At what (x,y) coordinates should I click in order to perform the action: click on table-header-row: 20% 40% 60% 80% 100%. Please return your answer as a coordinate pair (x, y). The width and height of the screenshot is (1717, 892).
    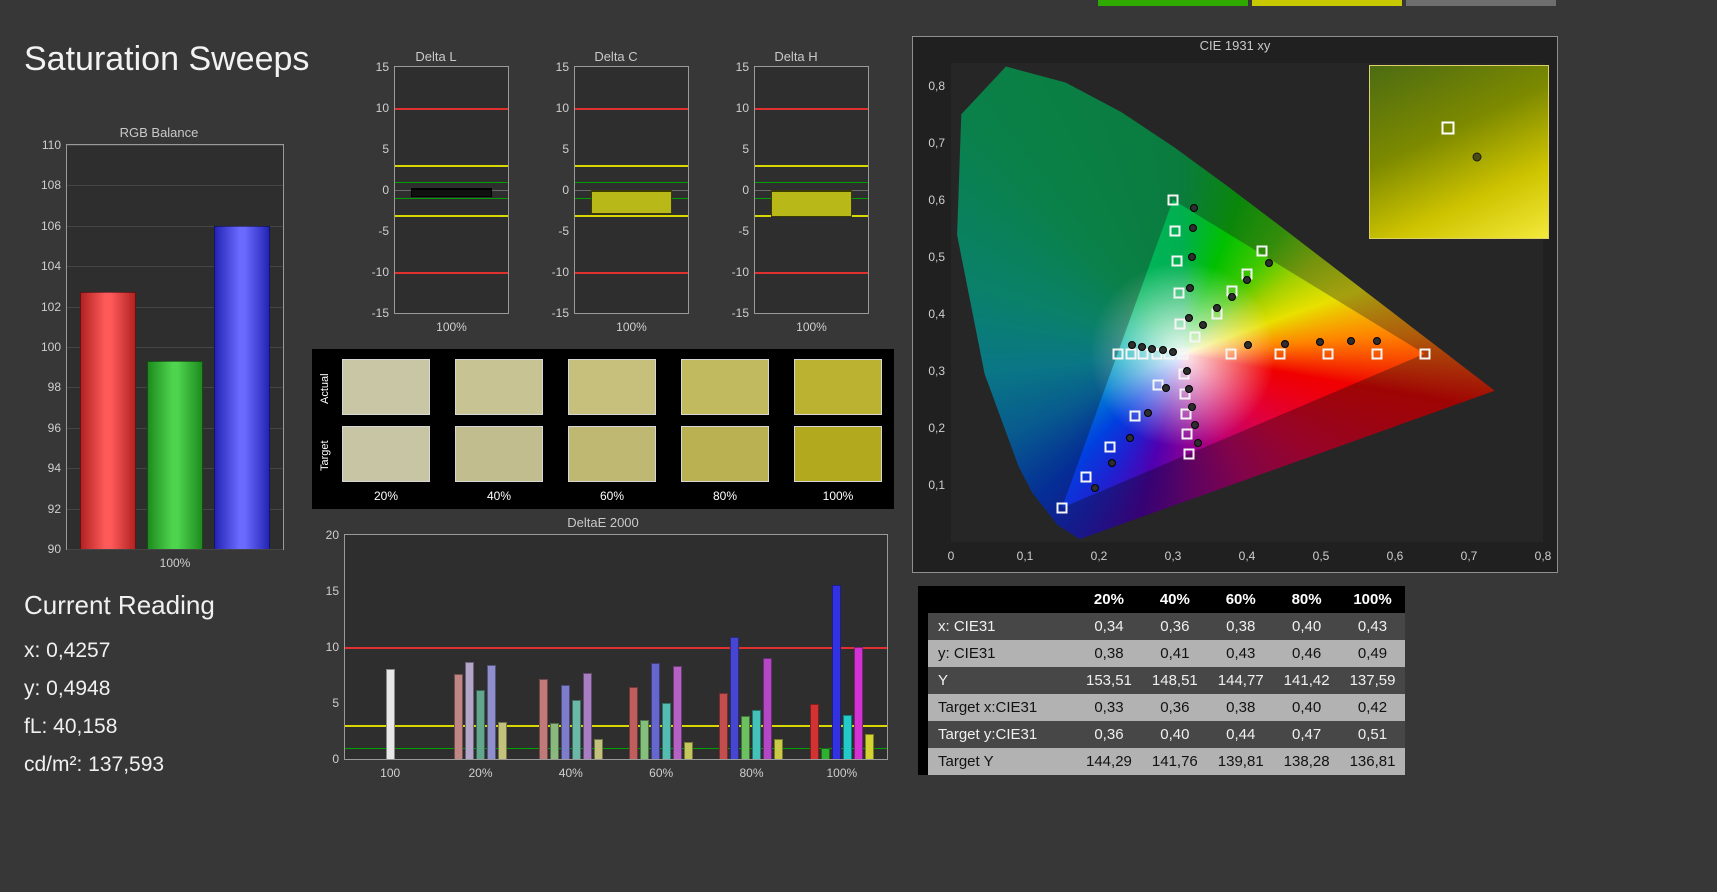
    Looking at the image, I should click on (1162, 599).